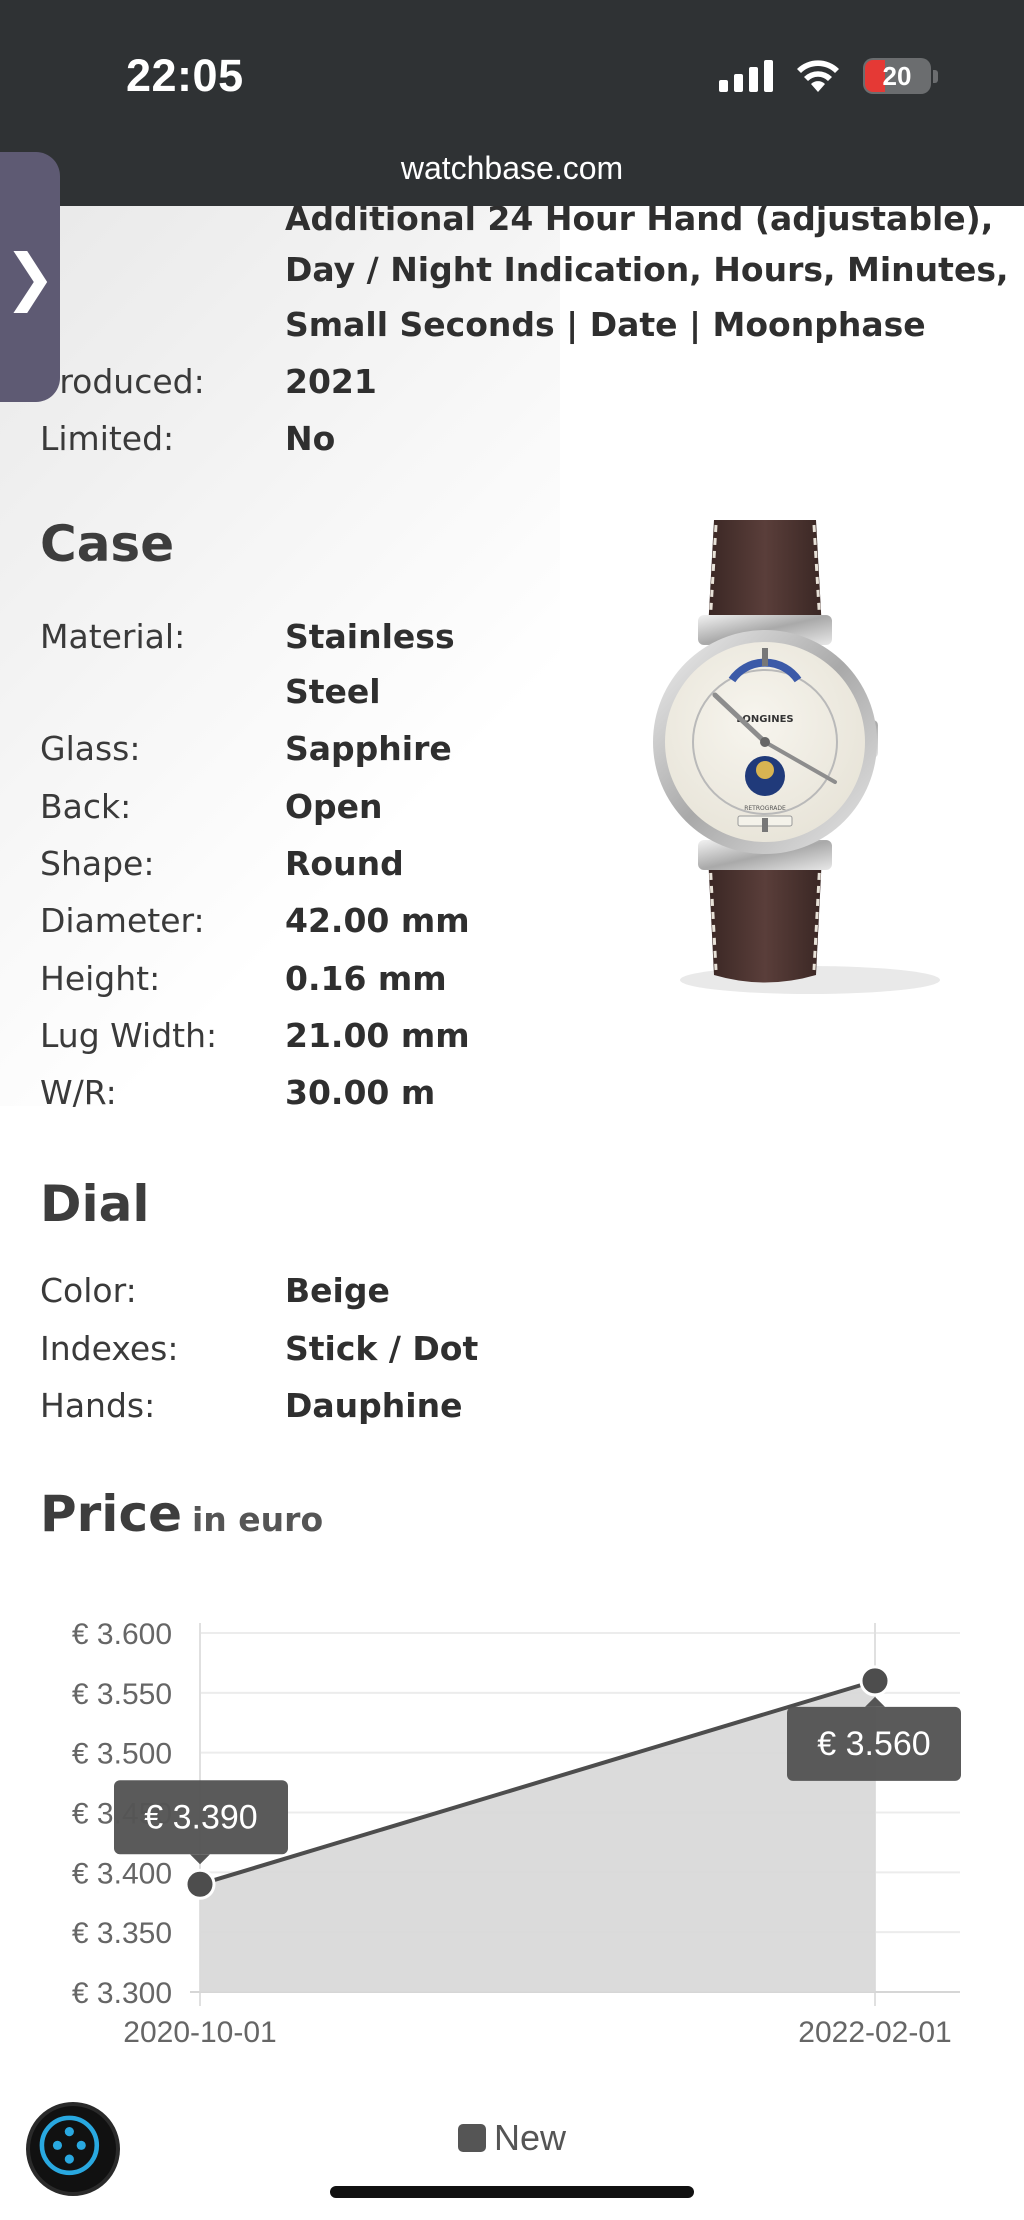  I want to click on data-label: € 3.560, so click(873, 1744).